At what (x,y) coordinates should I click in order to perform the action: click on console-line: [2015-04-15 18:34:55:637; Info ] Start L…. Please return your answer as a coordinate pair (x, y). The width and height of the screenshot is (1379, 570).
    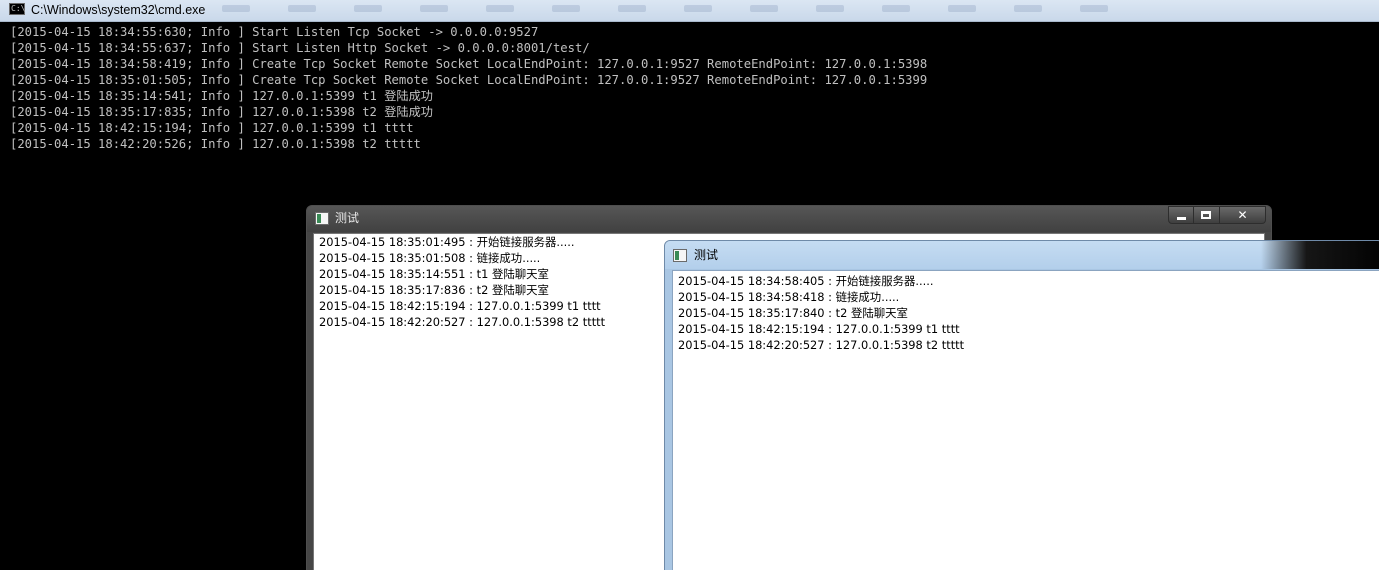
    Looking at the image, I should click on (300, 48).